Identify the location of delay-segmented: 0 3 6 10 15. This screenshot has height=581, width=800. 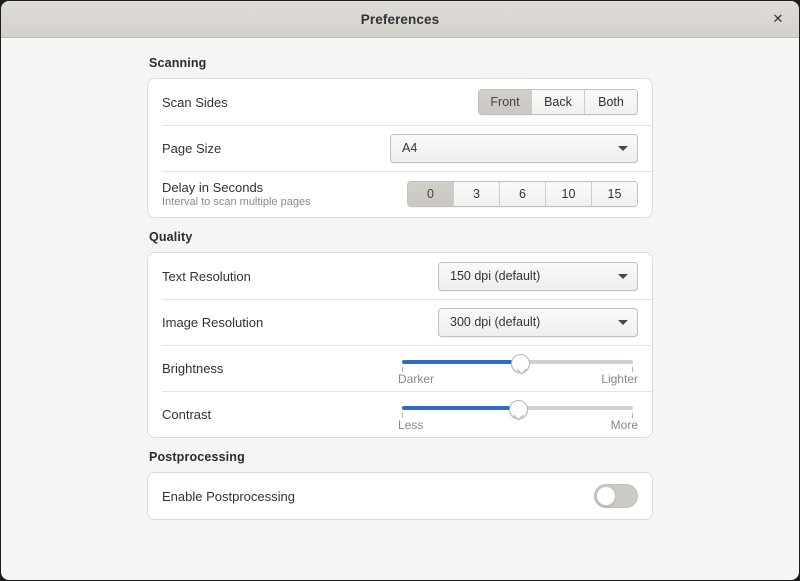
(522, 194).